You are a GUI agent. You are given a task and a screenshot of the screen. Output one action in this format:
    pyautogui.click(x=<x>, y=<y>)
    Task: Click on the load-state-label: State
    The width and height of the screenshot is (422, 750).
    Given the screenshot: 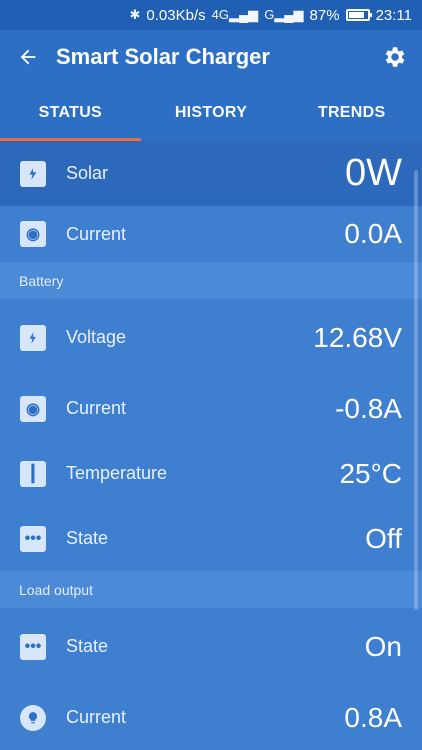 What is the action you would take?
    pyautogui.click(x=87, y=646)
    